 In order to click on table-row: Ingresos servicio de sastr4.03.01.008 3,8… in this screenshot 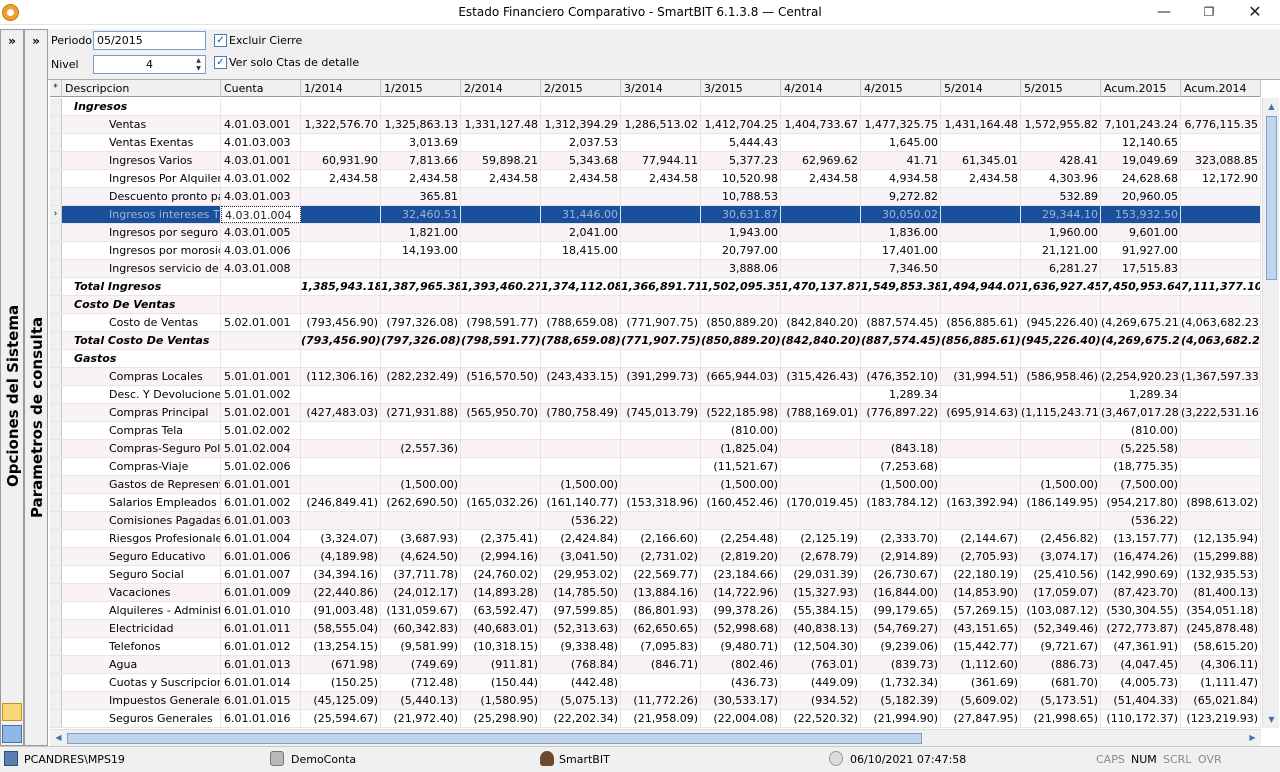, I will do `click(655, 269)`.